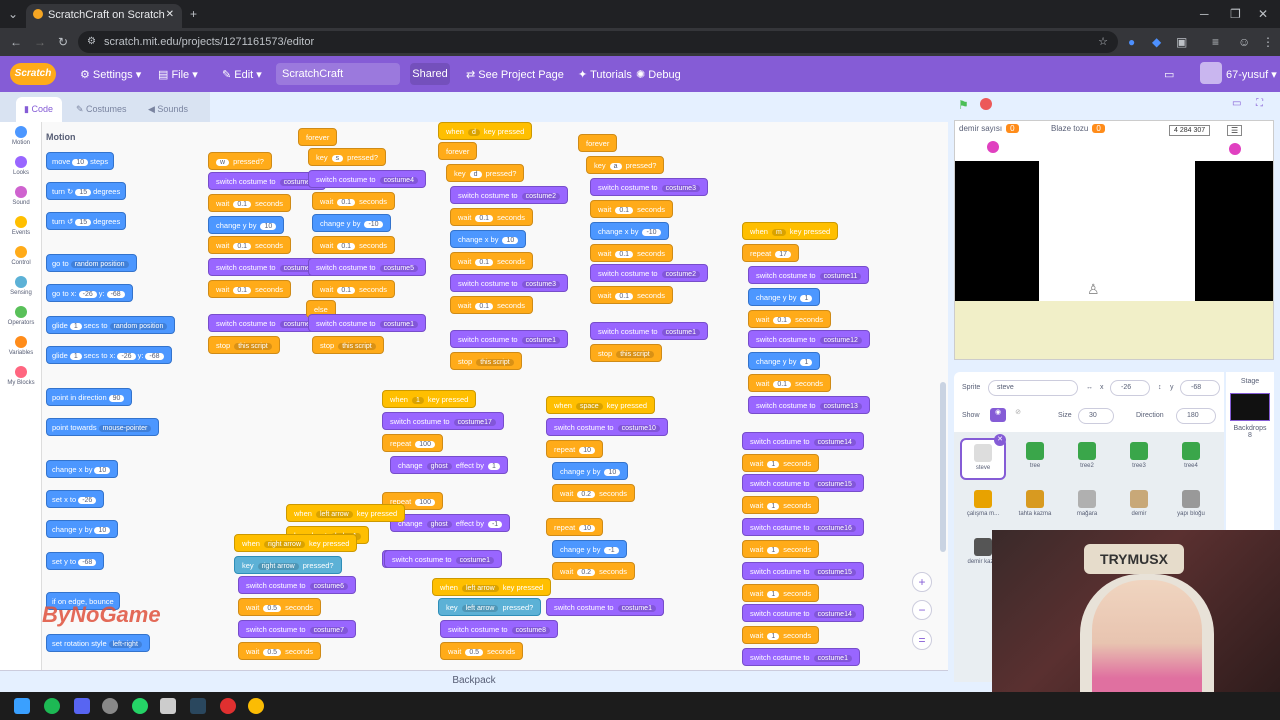 Image resolution: width=1280 pixels, height=720 pixels. I want to click on extension2-icon: ◆, so click(1156, 42).